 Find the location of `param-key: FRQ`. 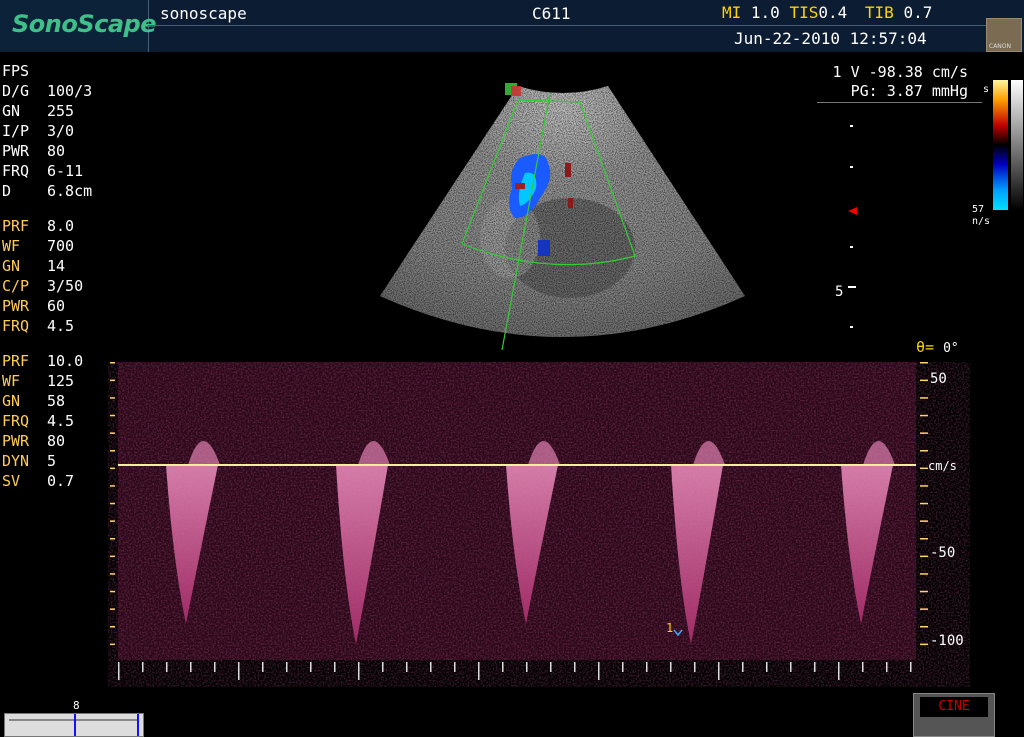

param-key: FRQ is located at coordinates (16, 171).